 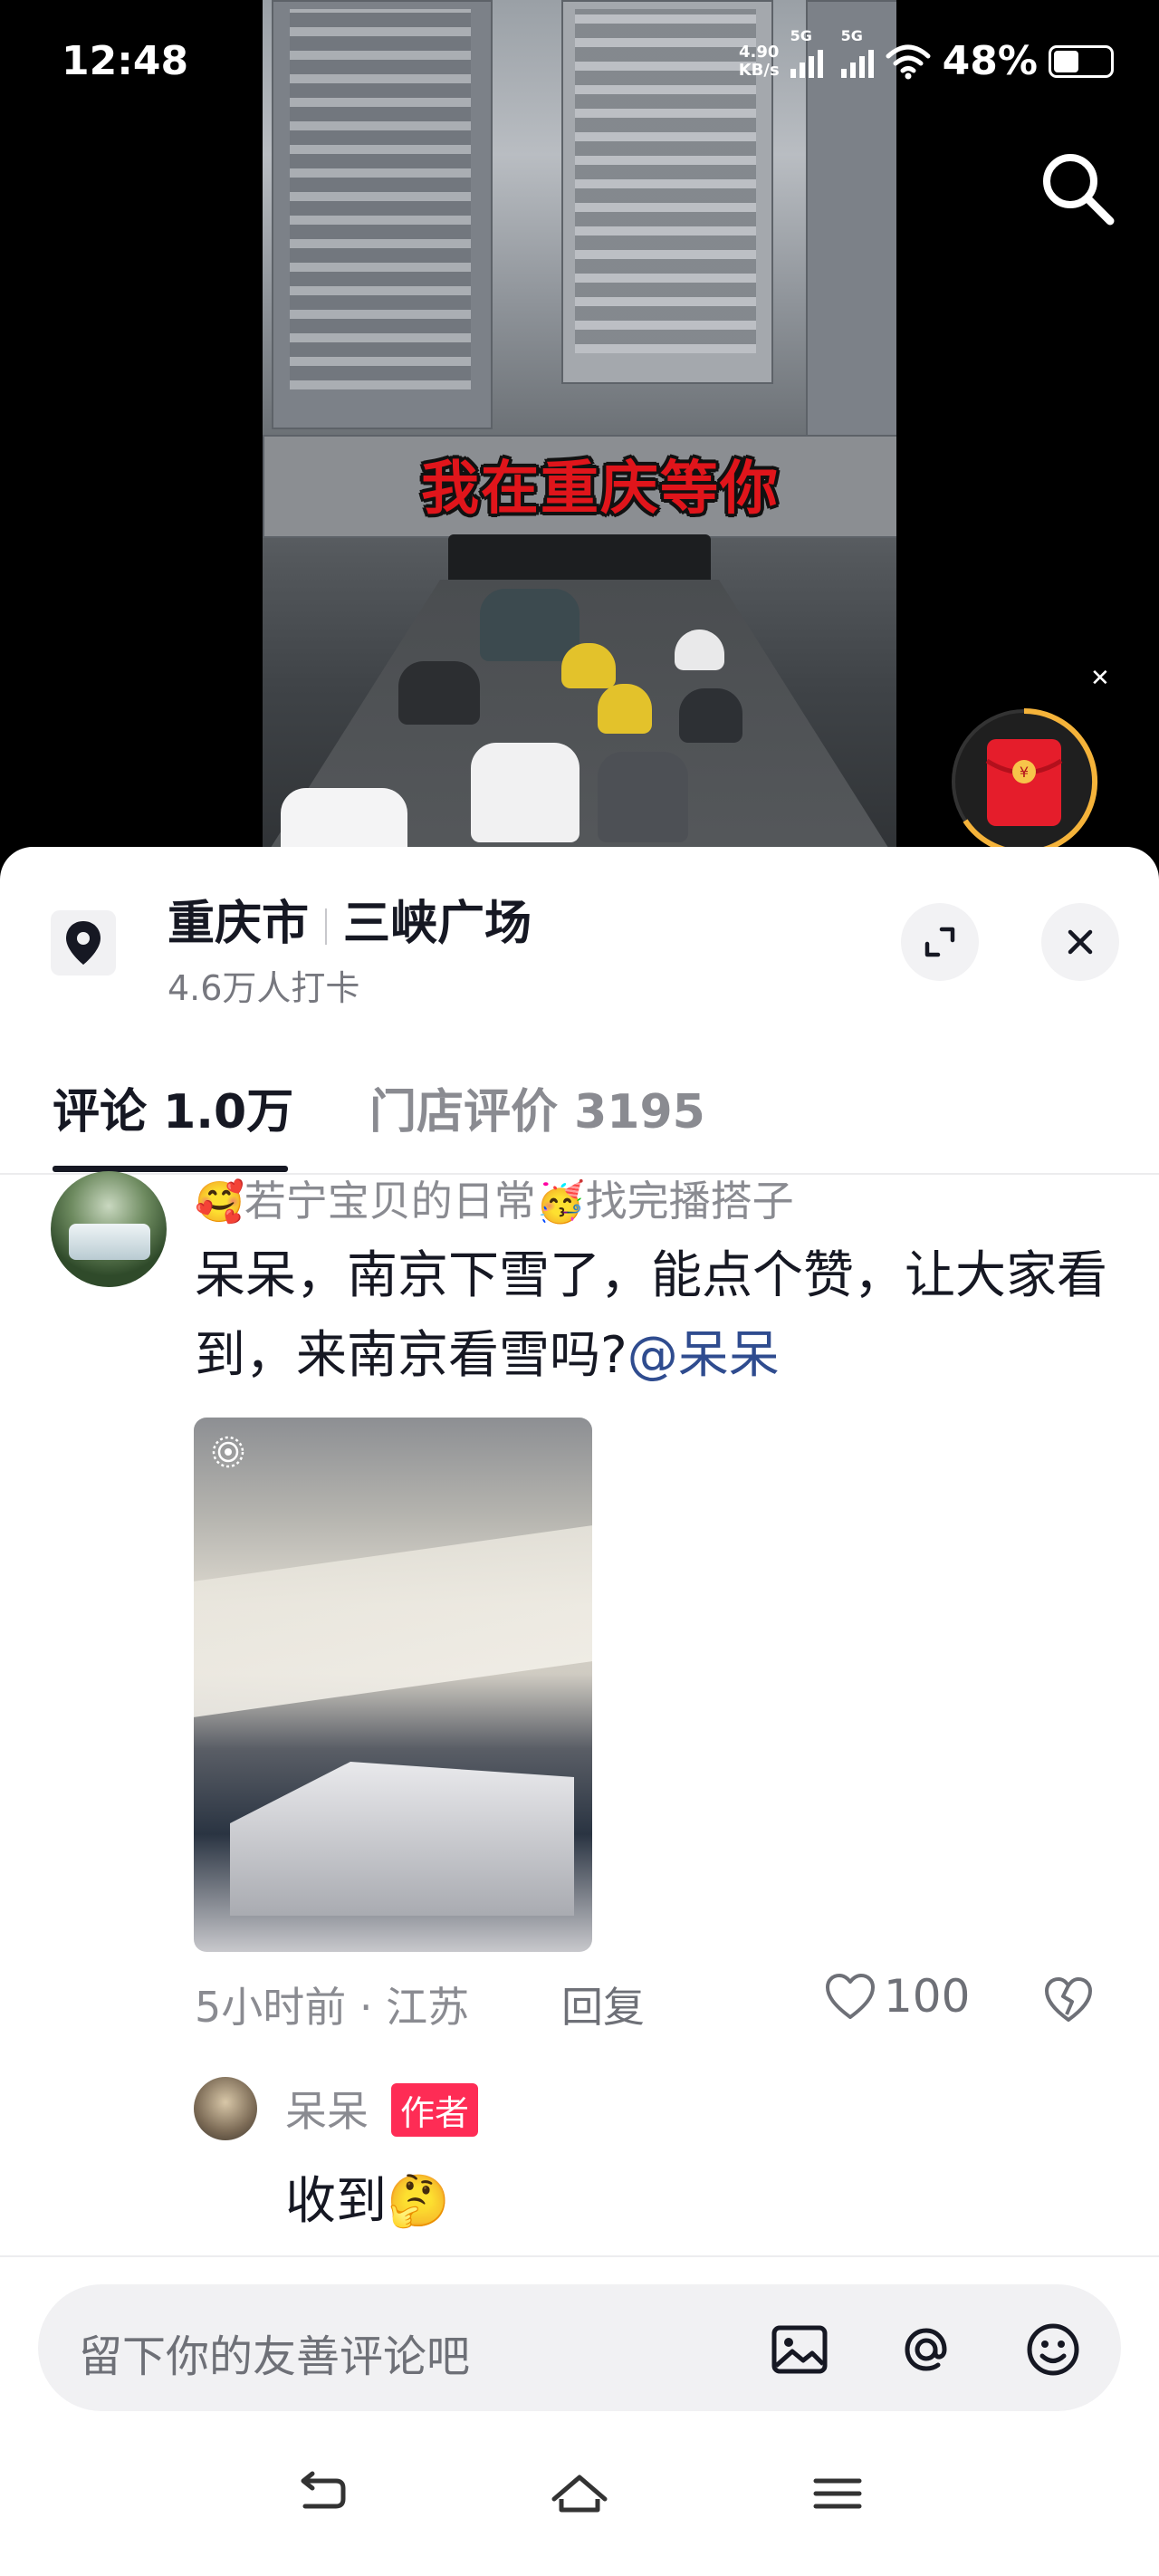 I want to click on location-city: 重庆市, so click(x=239, y=924).